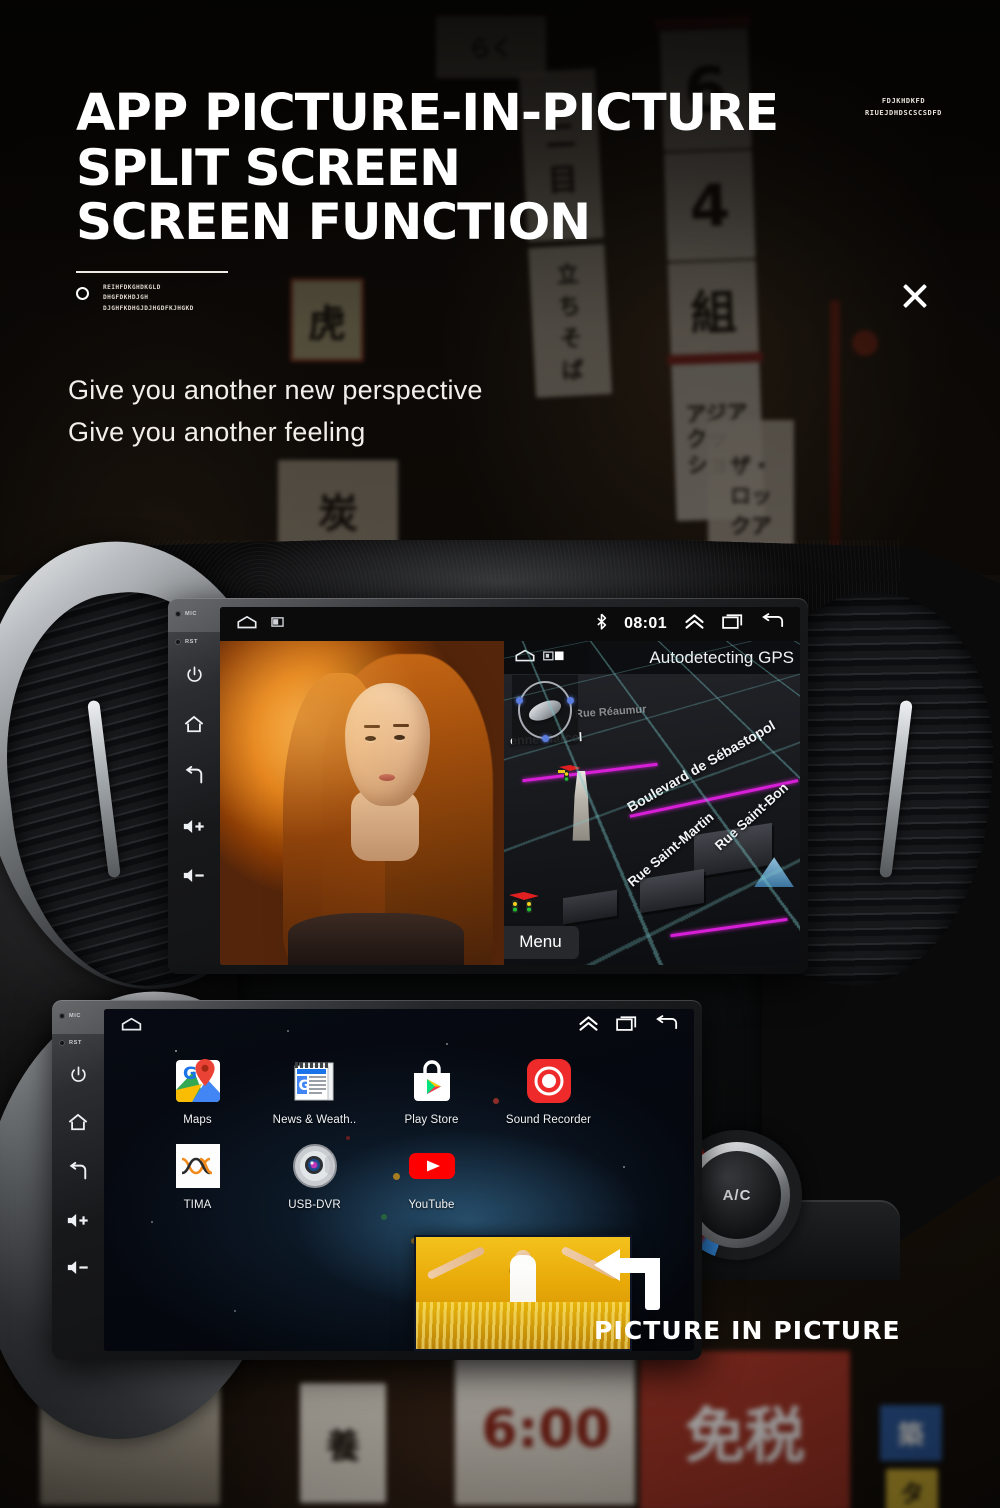 The height and width of the screenshot is (1508, 1000). What do you see at coordinates (152, 272) in the screenshot?
I see `headline-divider` at bounding box center [152, 272].